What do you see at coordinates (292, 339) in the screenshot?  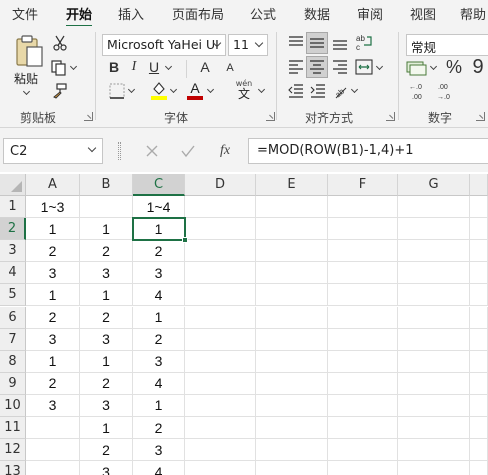 I see `cell-e7` at bounding box center [292, 339].